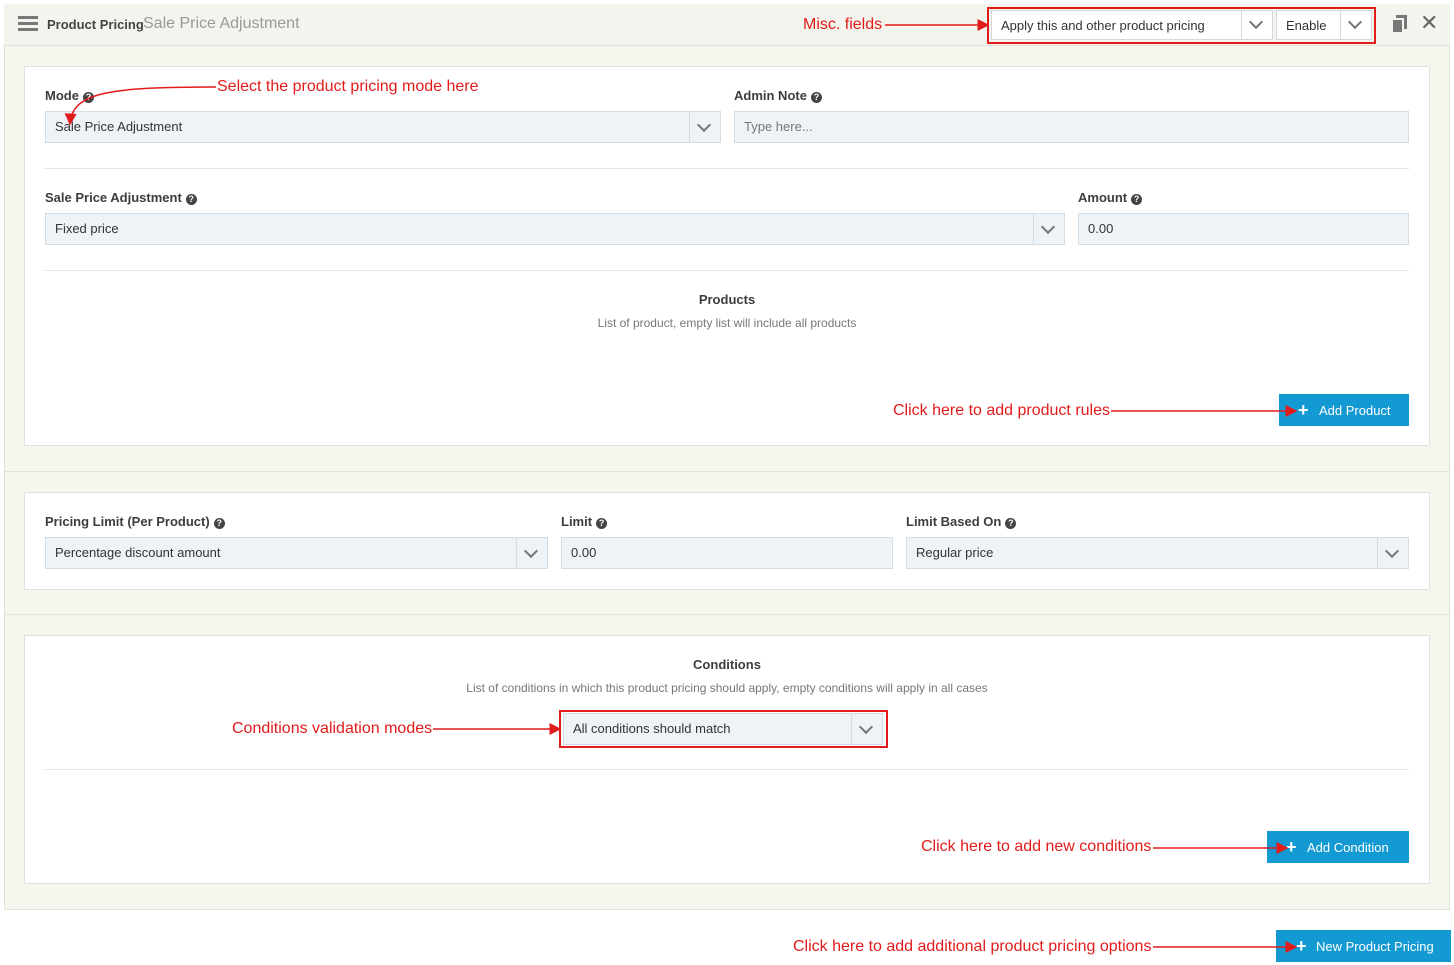  I want to click on new-product-pricing-button: + New Product Pricing, so click(1363, 946).